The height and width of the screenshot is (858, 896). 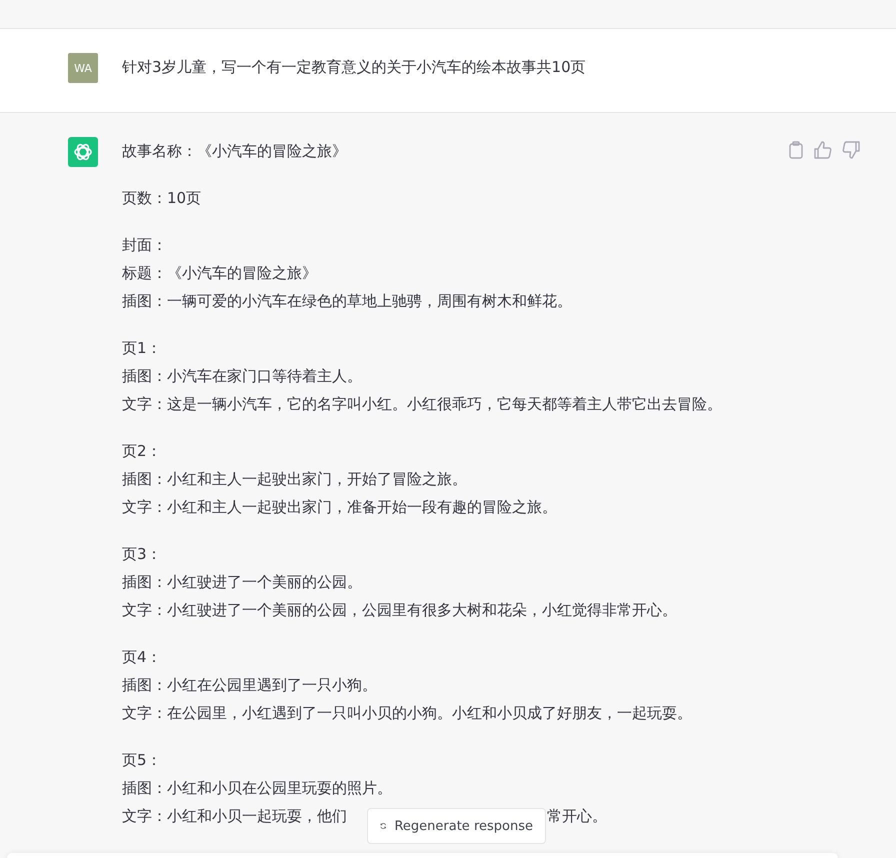 I want to click on answer-line: 插图：小红驶进了一个美丽的公园。, so click(x=242, y=582).